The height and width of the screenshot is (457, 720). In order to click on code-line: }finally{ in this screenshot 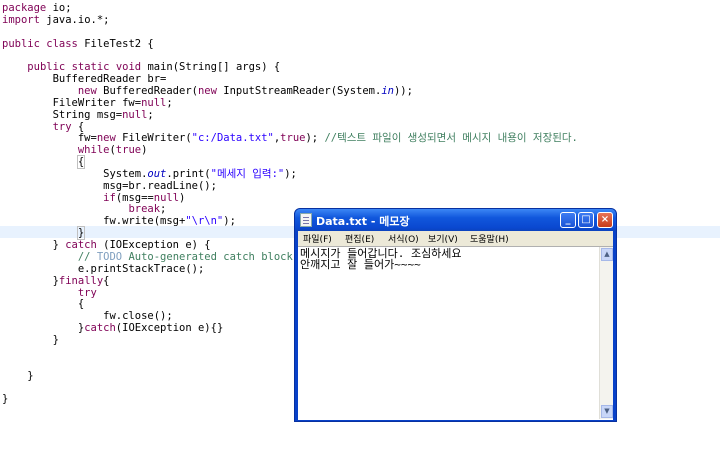, I will do `click(56, 281)`.